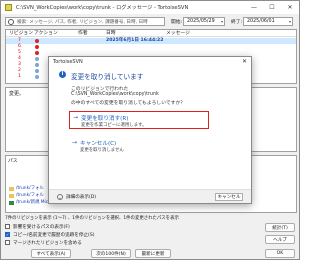 Image resolution: width=320 pixels, height=260 pixels. Describe the element at coordinates (290, 7) in the screenshot. I see `close-button: ✕` at that location.